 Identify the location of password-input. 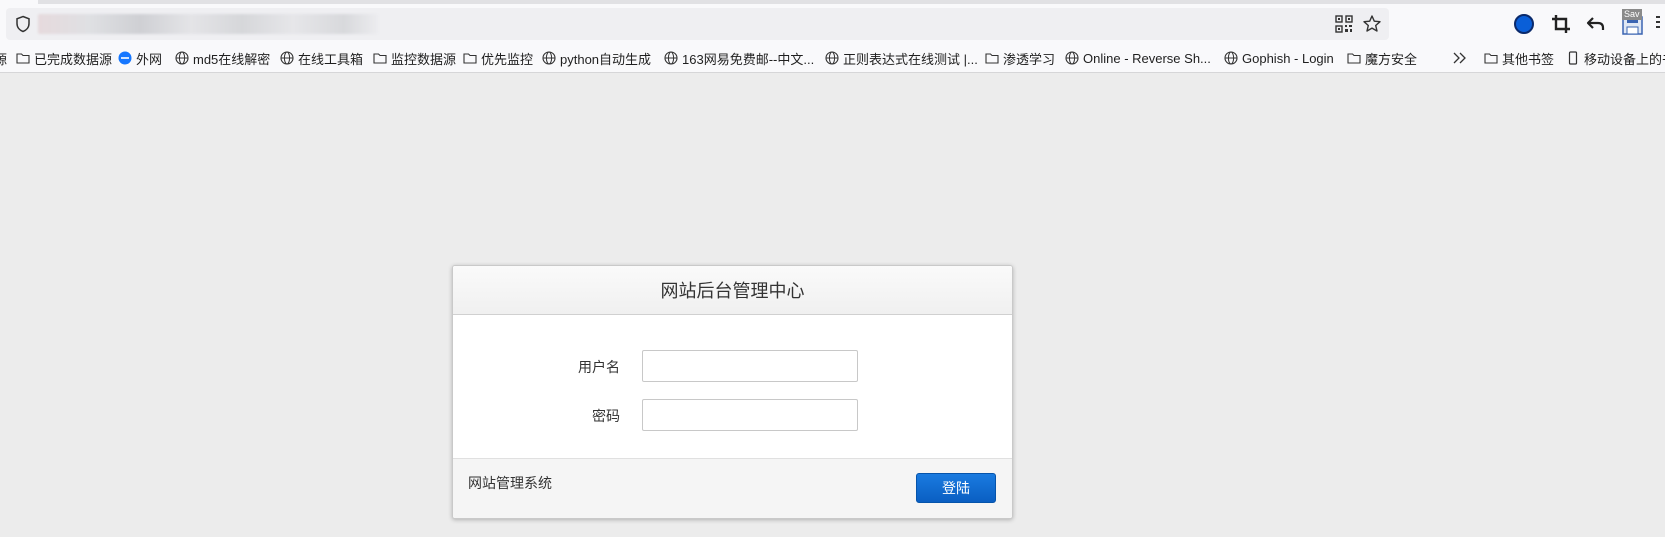
(750, 415).